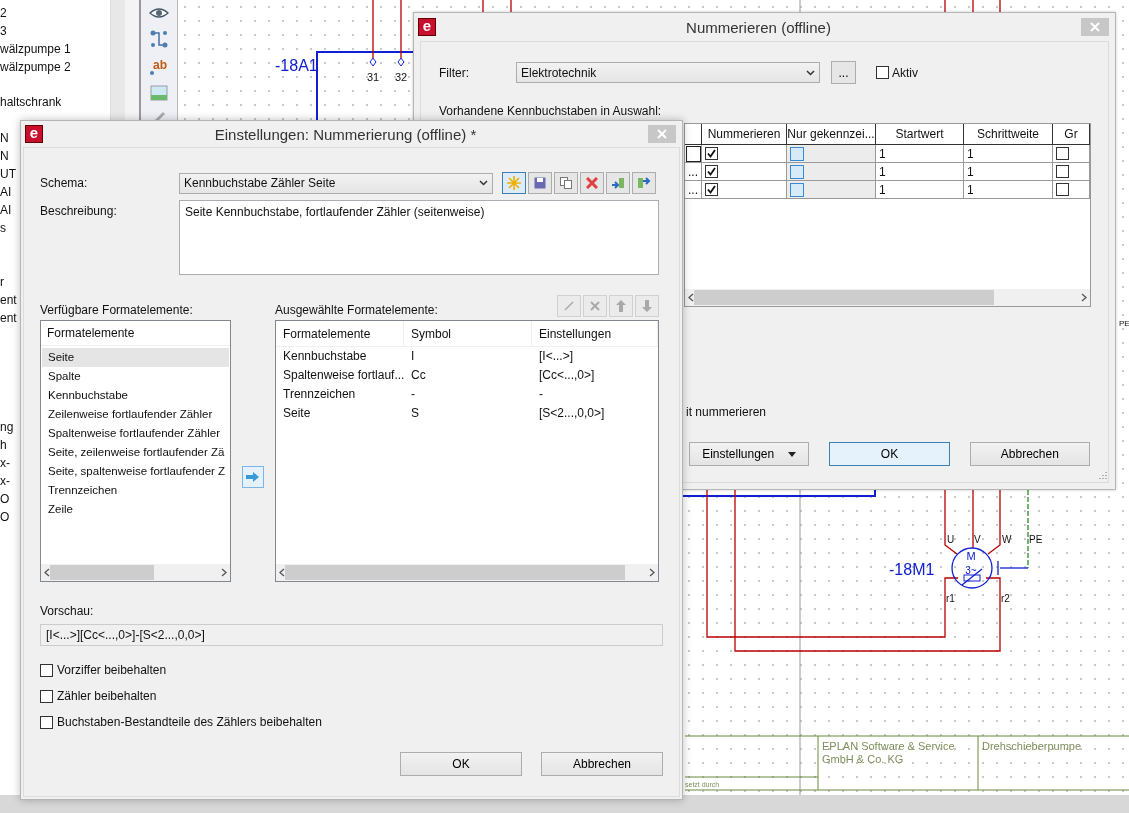 This screenshot has width=1129, height=813. Describe the element at coordinates (977, 539) in the screenshot. I see `connection-label: V` at that location.